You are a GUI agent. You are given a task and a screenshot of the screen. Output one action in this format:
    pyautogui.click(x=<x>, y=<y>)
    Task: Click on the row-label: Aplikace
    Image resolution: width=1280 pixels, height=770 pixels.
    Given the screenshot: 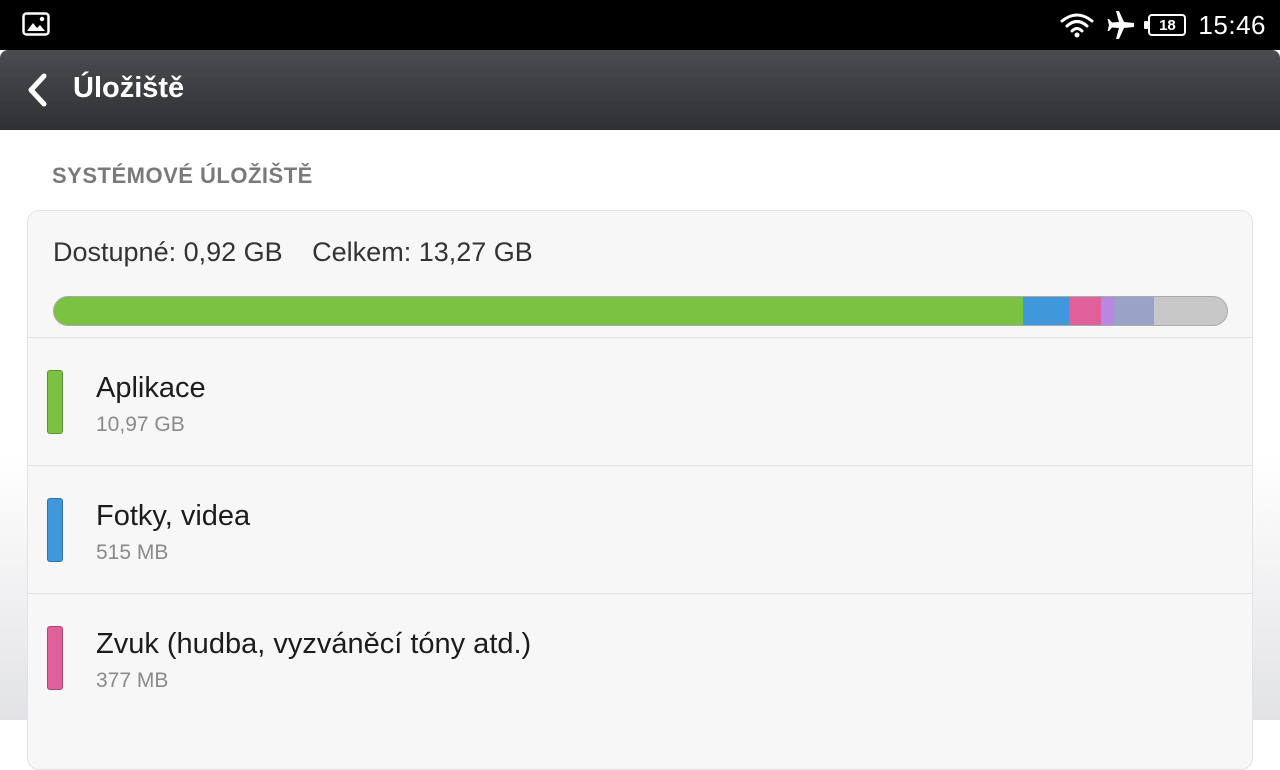 What is the action you would take?
    pyautogui.click(x=151, y=388)
    